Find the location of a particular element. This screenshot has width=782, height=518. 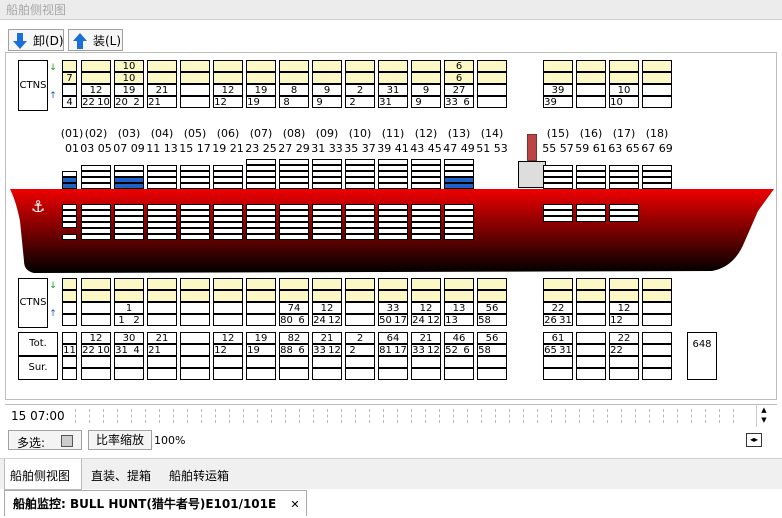

tab-ship-profile: 船舶侧视图 is located at coordinates (40, 475).